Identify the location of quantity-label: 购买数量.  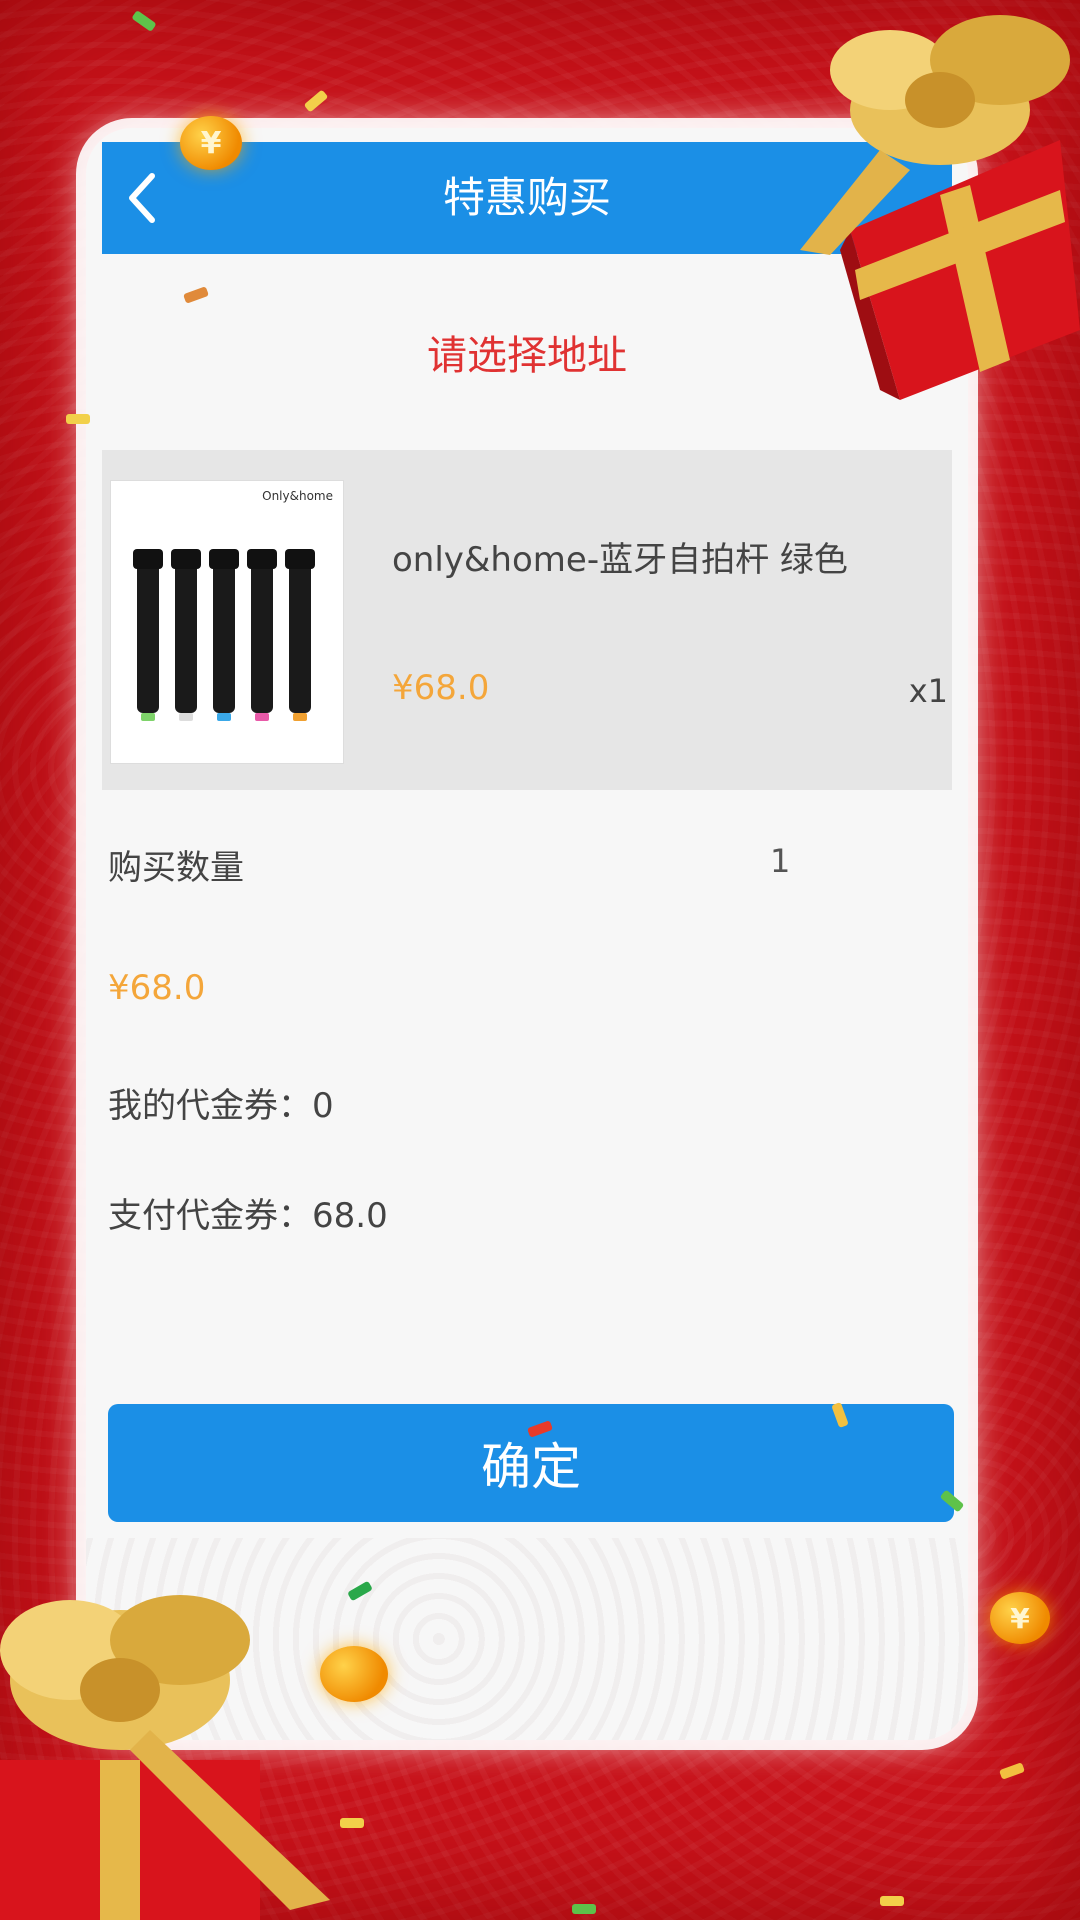
(176, 868).